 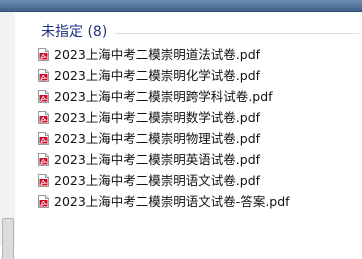 What do you see at coordinates (157, 180) in the screenshot?
I see `file-name: 2023上海中考二模崇明语文试卷.pdf` at bounding box center [157, 180].